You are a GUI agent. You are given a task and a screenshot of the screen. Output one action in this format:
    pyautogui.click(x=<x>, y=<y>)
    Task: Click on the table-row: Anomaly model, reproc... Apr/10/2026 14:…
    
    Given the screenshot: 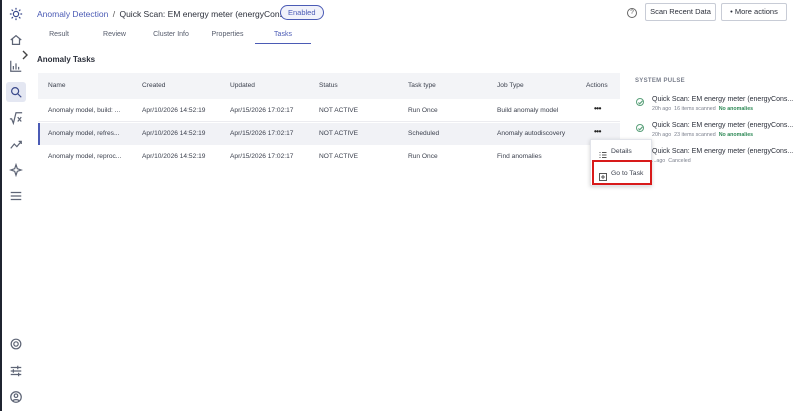 What is the action you would take?
    pyautogui.click(x=329, y=157)
    